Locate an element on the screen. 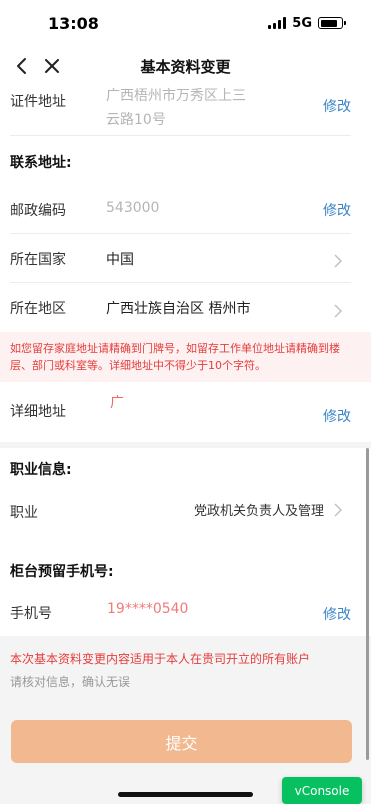 The height and width of the screenshot is (804, 371). postal-code-label: 邮政编码 is located at coordinates (38, 211).